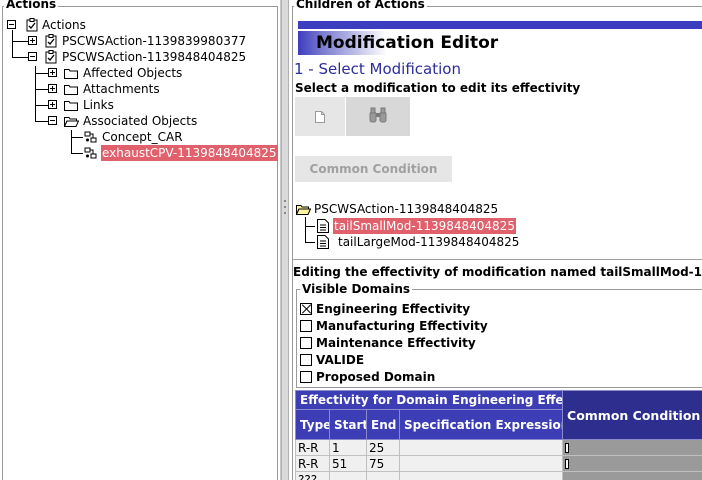 This screenshot has width=702, height=480. I want to click on common-condition-column-header: Common Condition, so click(632, 415).